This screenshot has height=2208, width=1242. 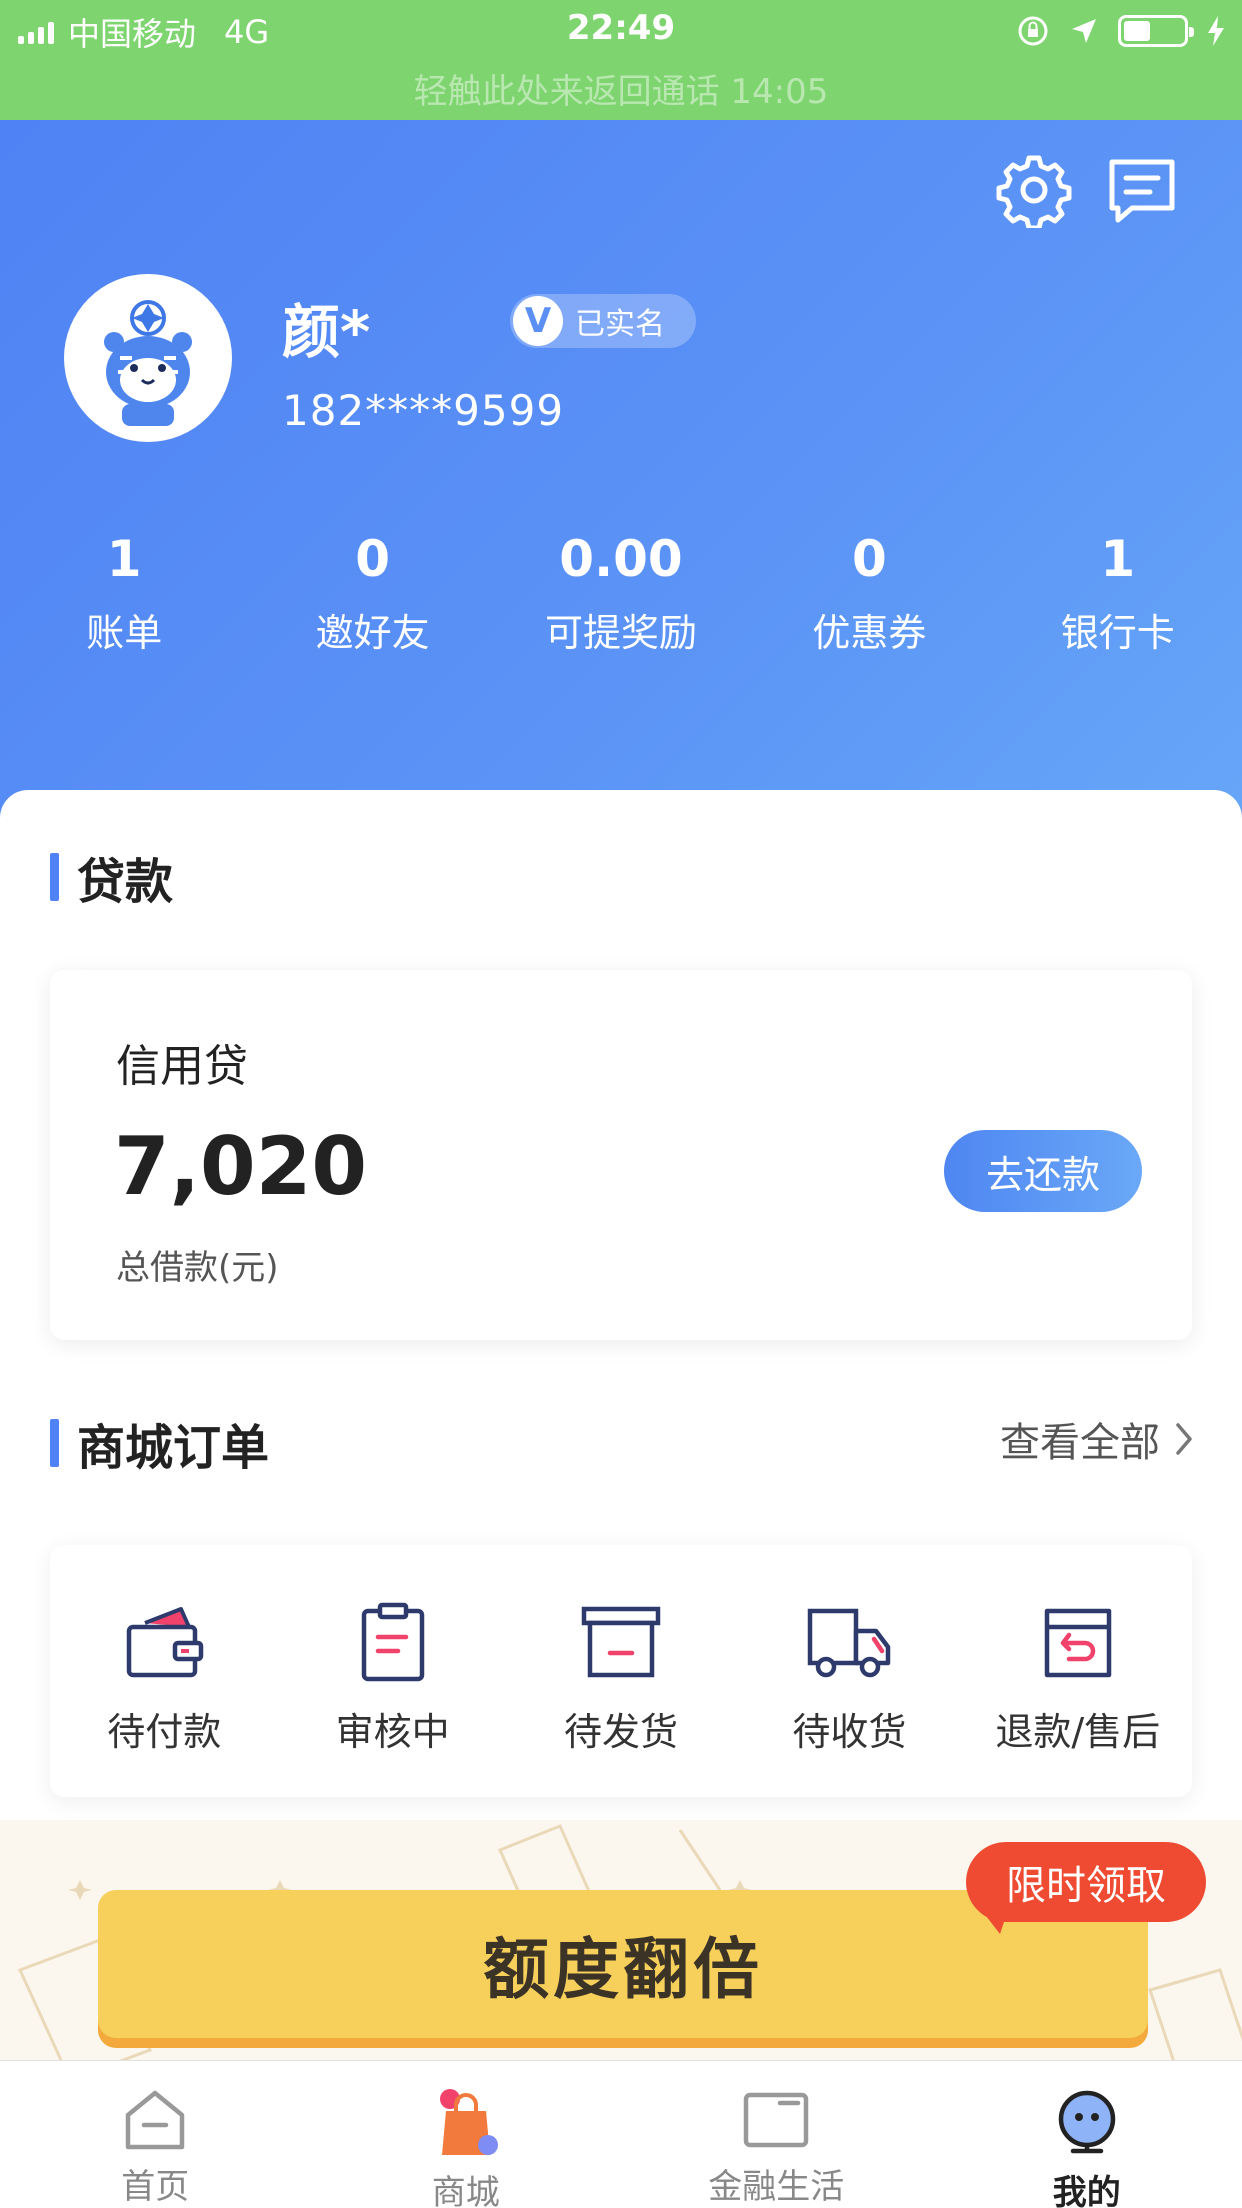 I want to click on profile-icon, so click(x=1086, y=2122).